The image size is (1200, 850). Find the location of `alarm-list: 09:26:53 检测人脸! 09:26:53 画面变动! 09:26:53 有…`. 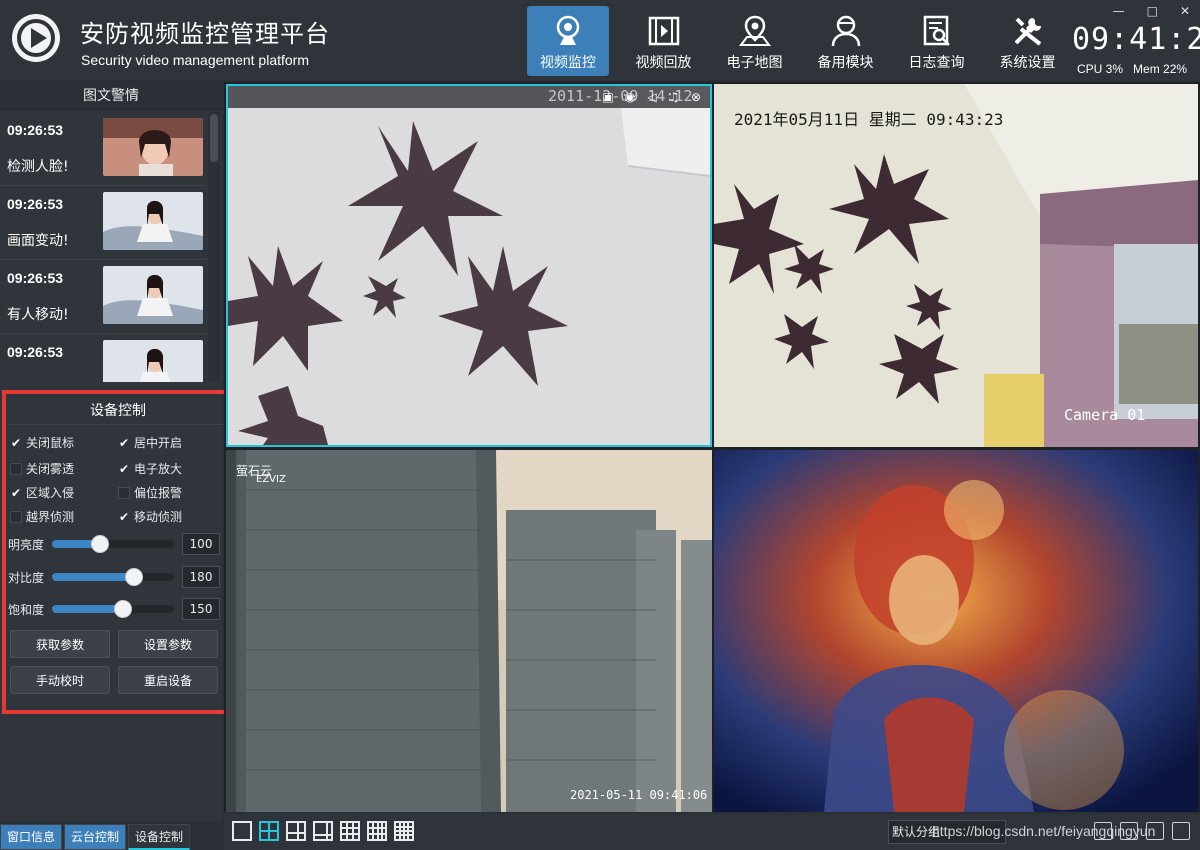

alarm-list: 09:26:53 检测人脸! 09:26:53 画面变动! 09:26:53 有… is located at coordinates (103, 247).